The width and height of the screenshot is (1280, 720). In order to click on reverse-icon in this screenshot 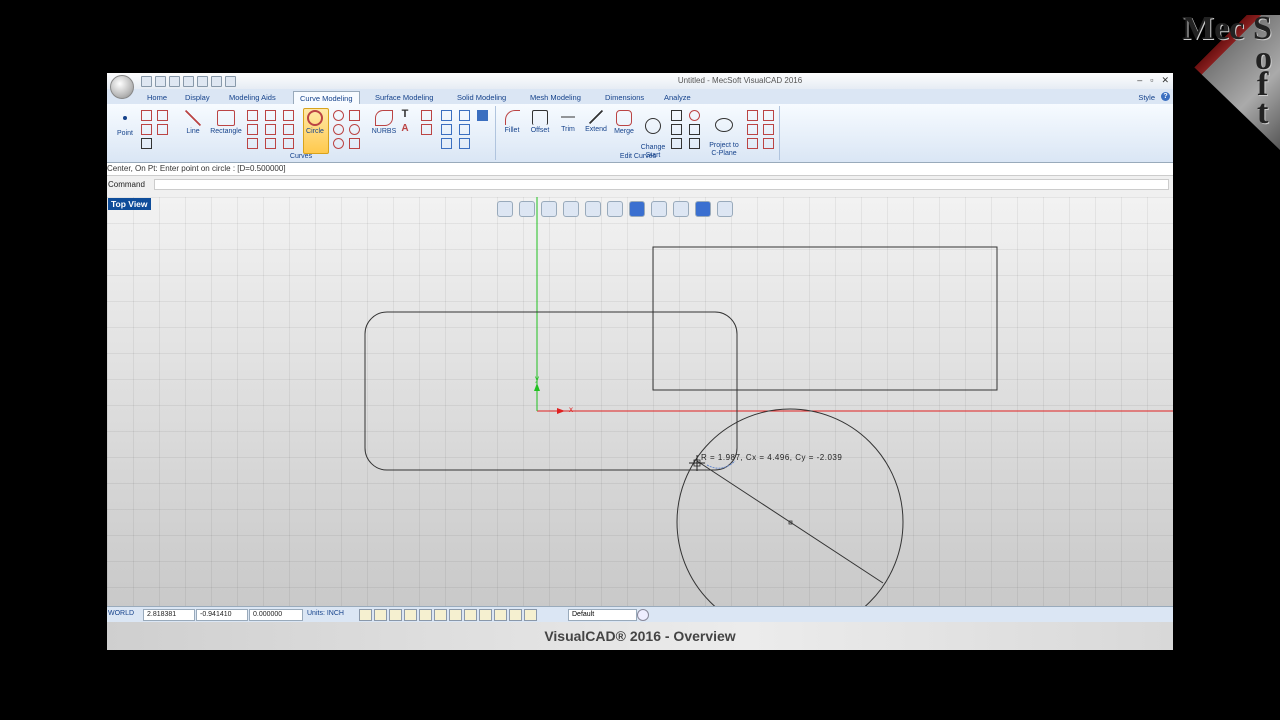, I will do `click(676, 115)`.